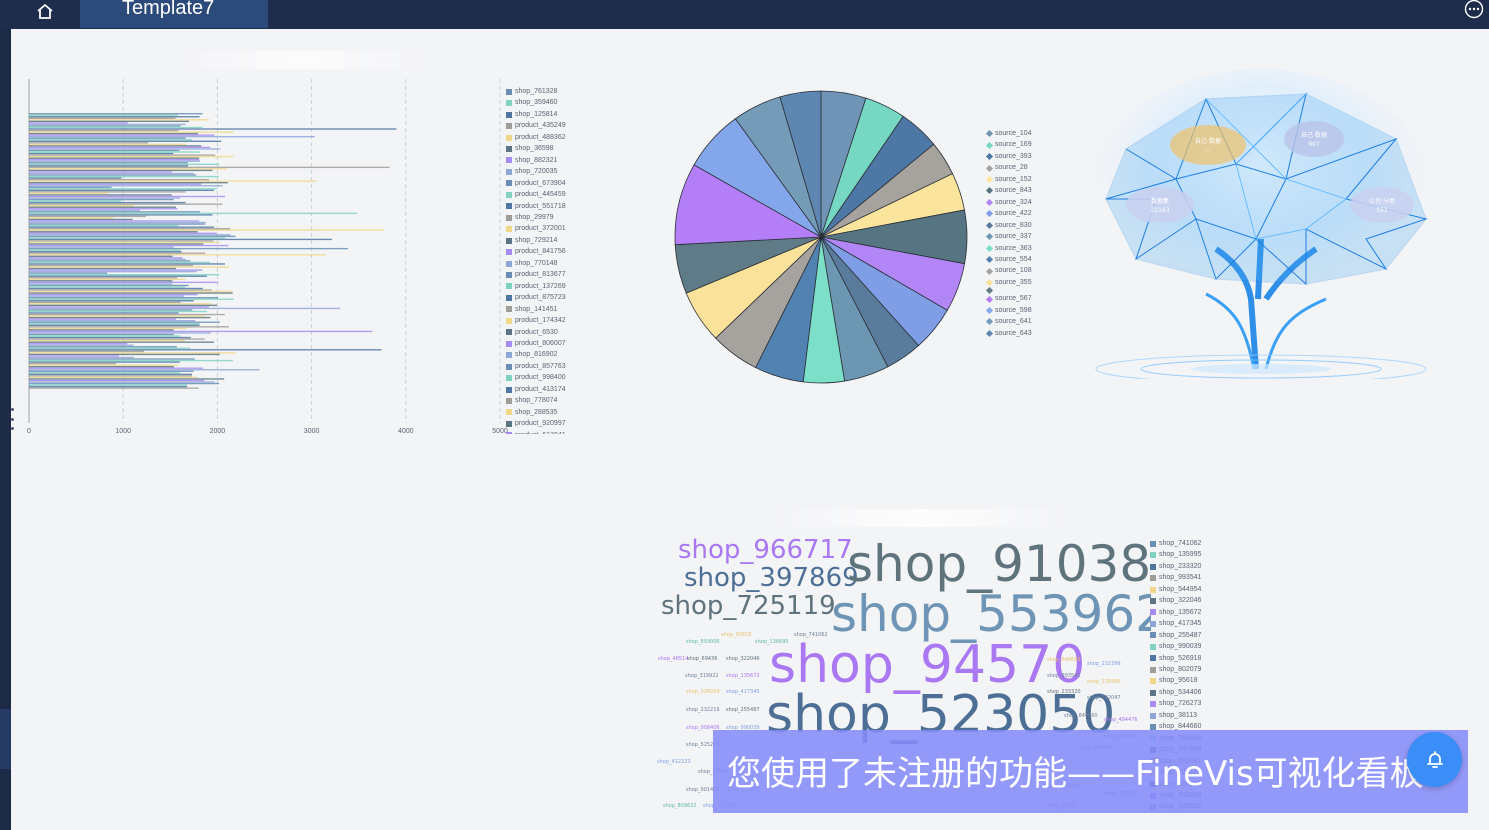 Image resolution: width=1489 pixels, height=830 pixels. Describe the element at coordinates (536, 423) in the screenshot. I see `legend-item: product_920997` at that location.